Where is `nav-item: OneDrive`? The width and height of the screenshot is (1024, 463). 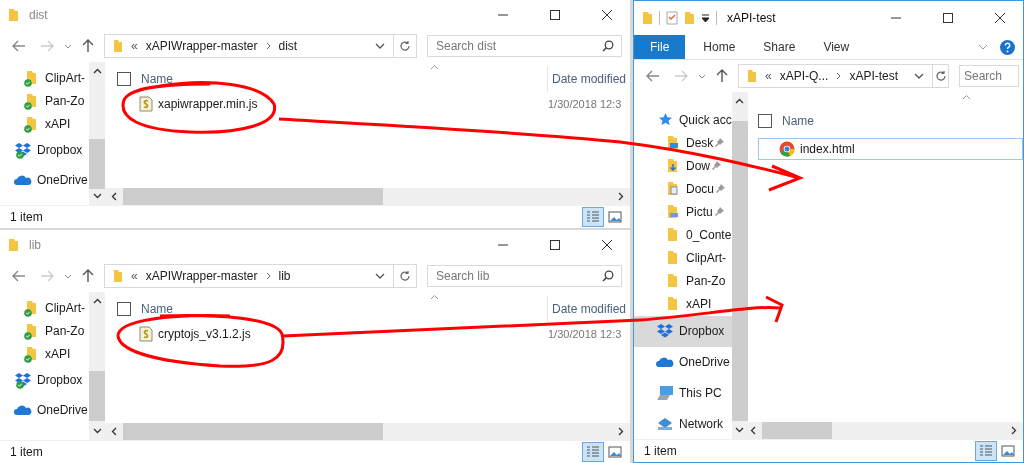
nav-item: OneDrive is located at coordinates (683, 362).